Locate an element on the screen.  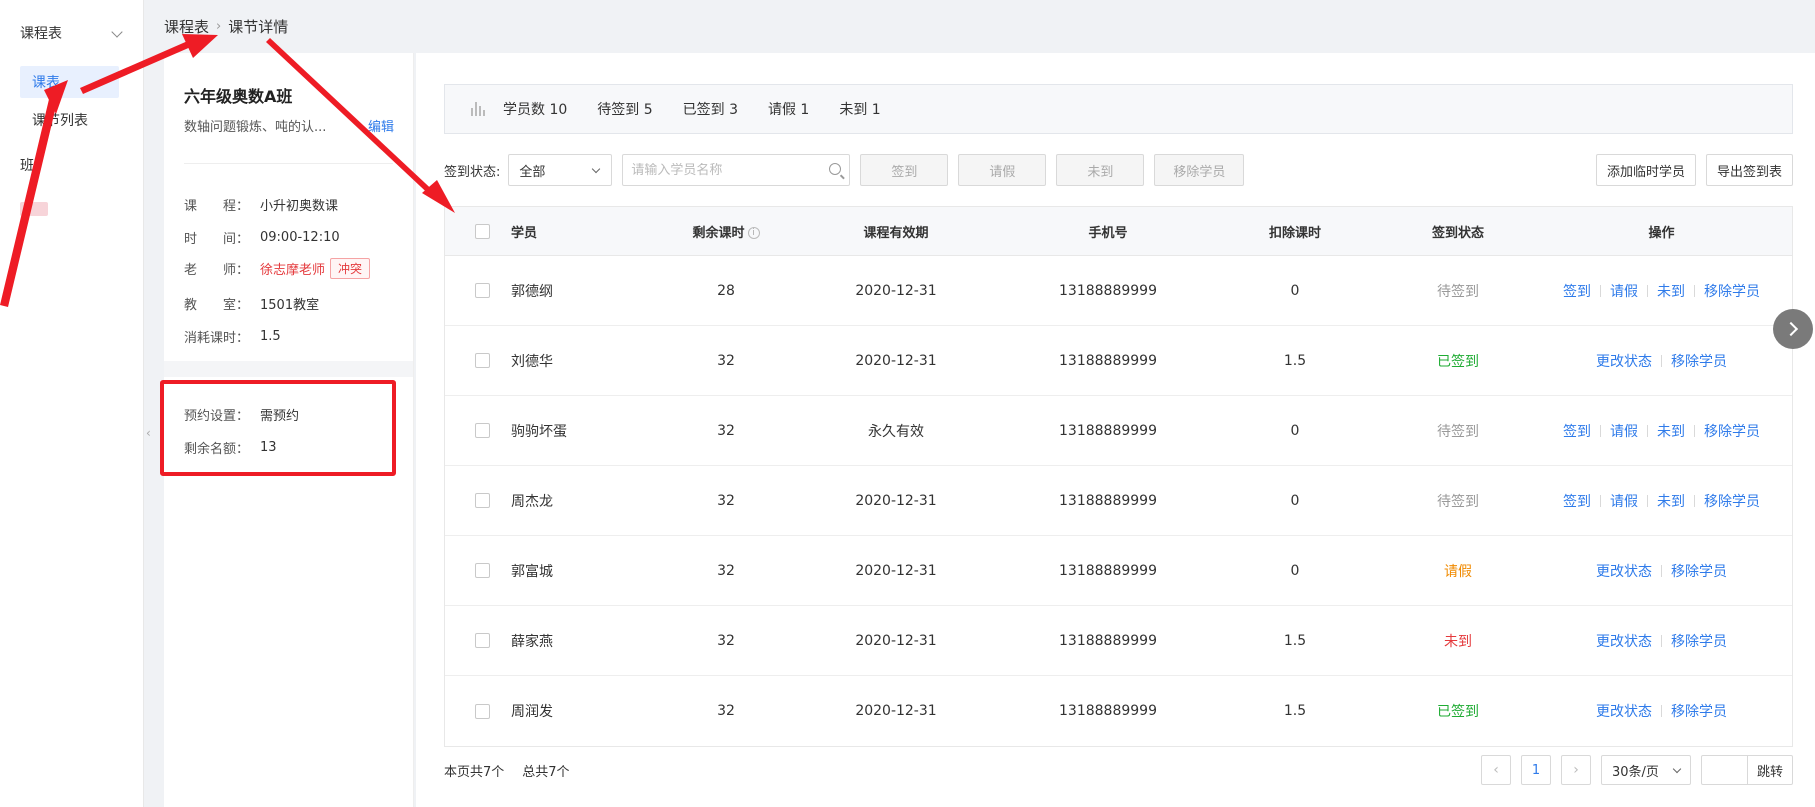
collapse-panel-icon: ‹ is located at coordinates (148, 433).